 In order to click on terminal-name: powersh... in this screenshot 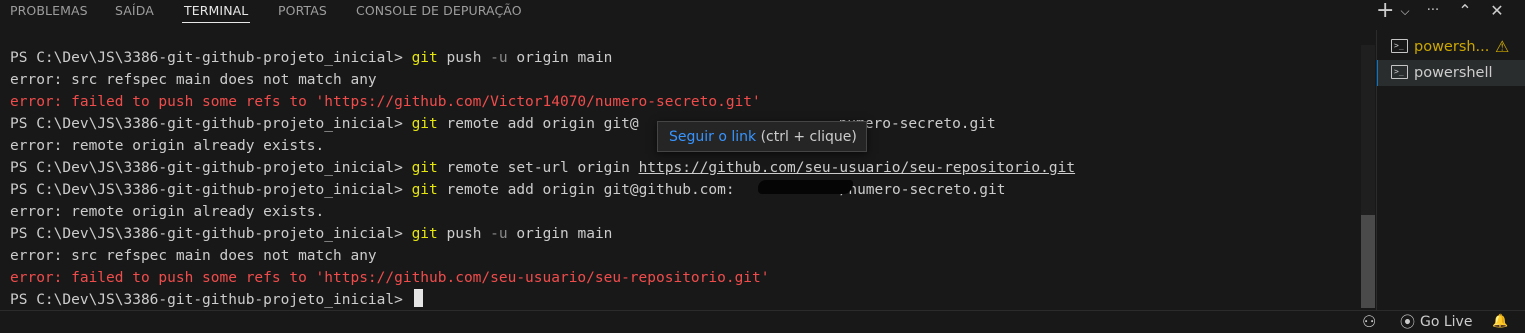, I will do `click(1452, 47)`.